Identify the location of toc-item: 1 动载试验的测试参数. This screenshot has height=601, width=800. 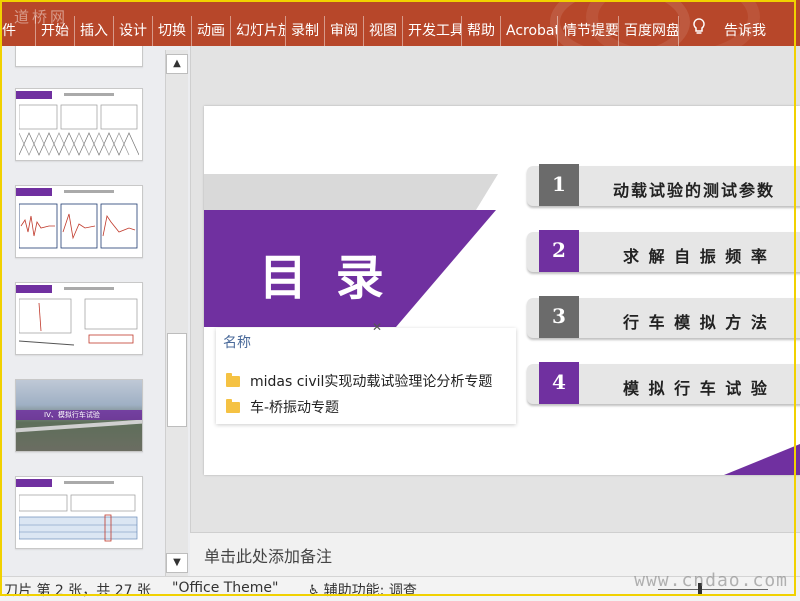
(663, 186).